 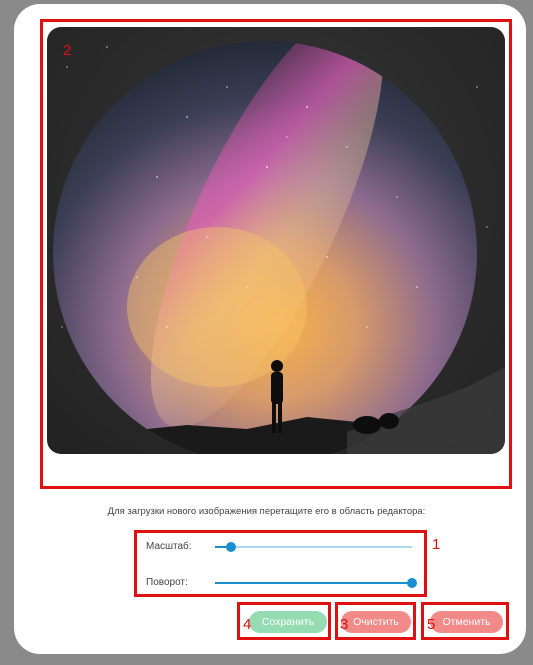 I want to click on annotation-number-4: 4, so click(x=247, y=624).